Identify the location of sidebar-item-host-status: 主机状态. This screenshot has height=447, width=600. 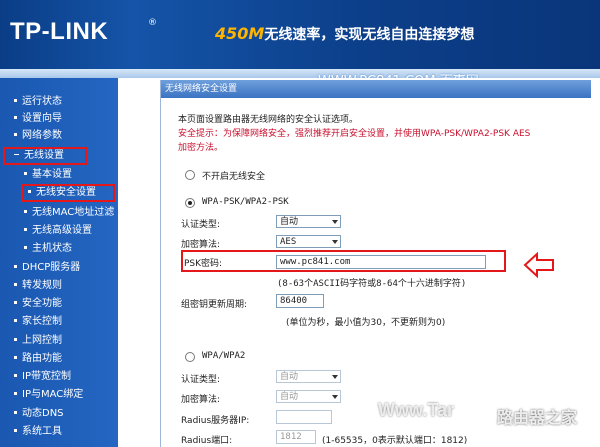
(59, 249).